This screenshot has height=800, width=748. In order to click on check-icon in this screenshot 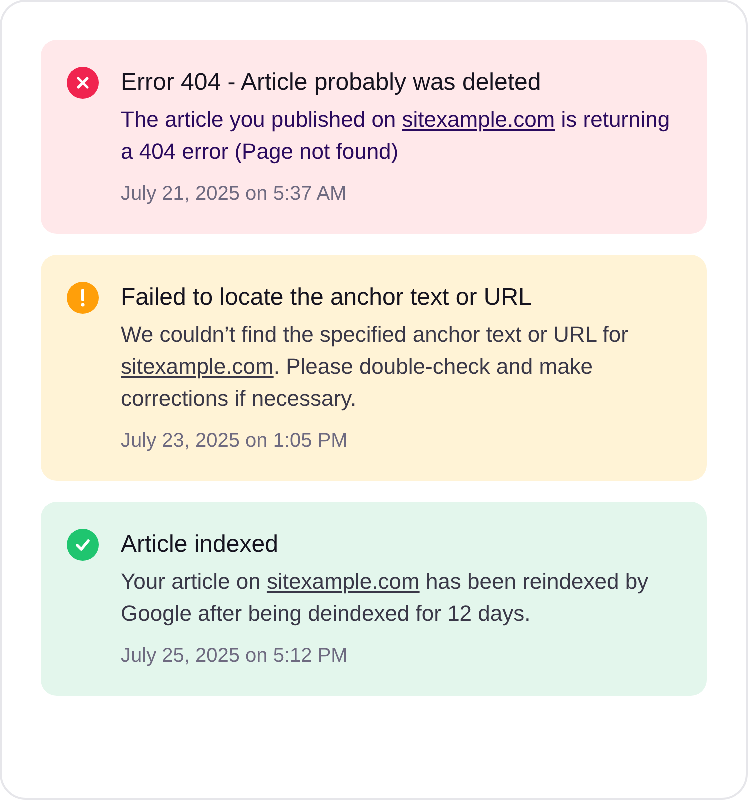, I will do `click(83, 545)`.